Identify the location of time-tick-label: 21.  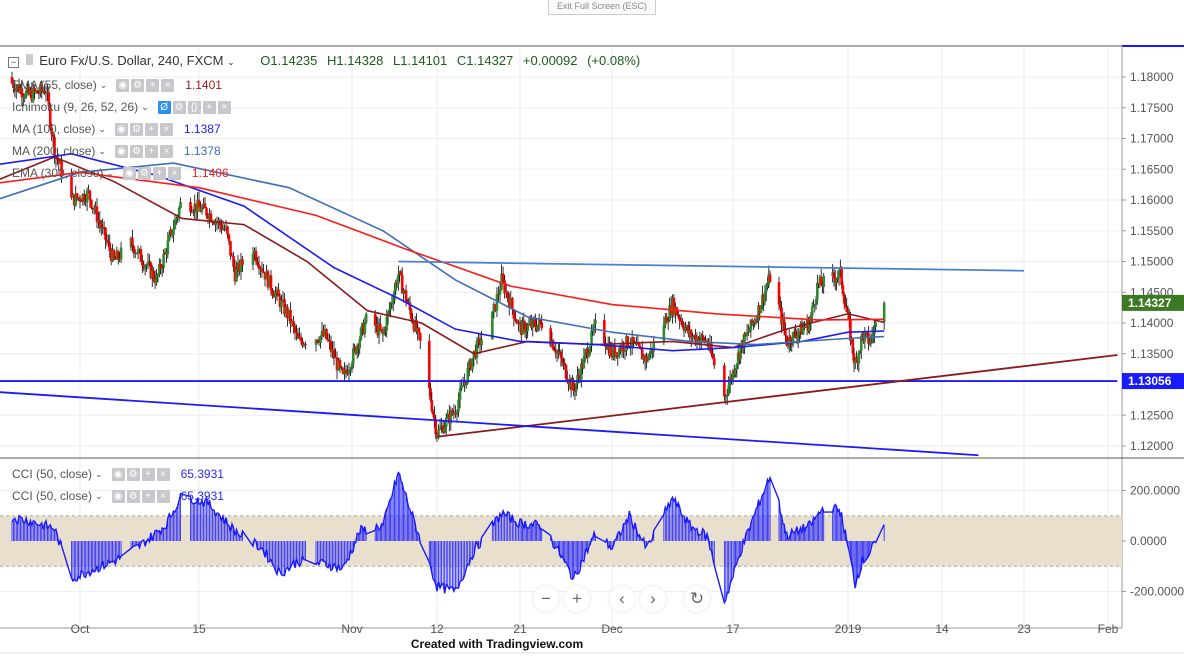
(520, 629).